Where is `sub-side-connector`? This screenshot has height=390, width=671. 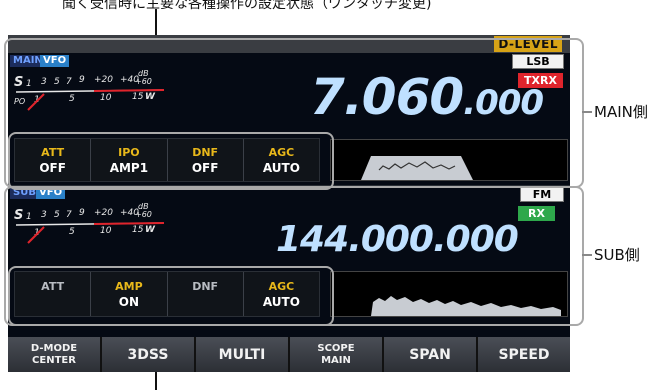
sub-side-connector is located at coordinates (587, 255).